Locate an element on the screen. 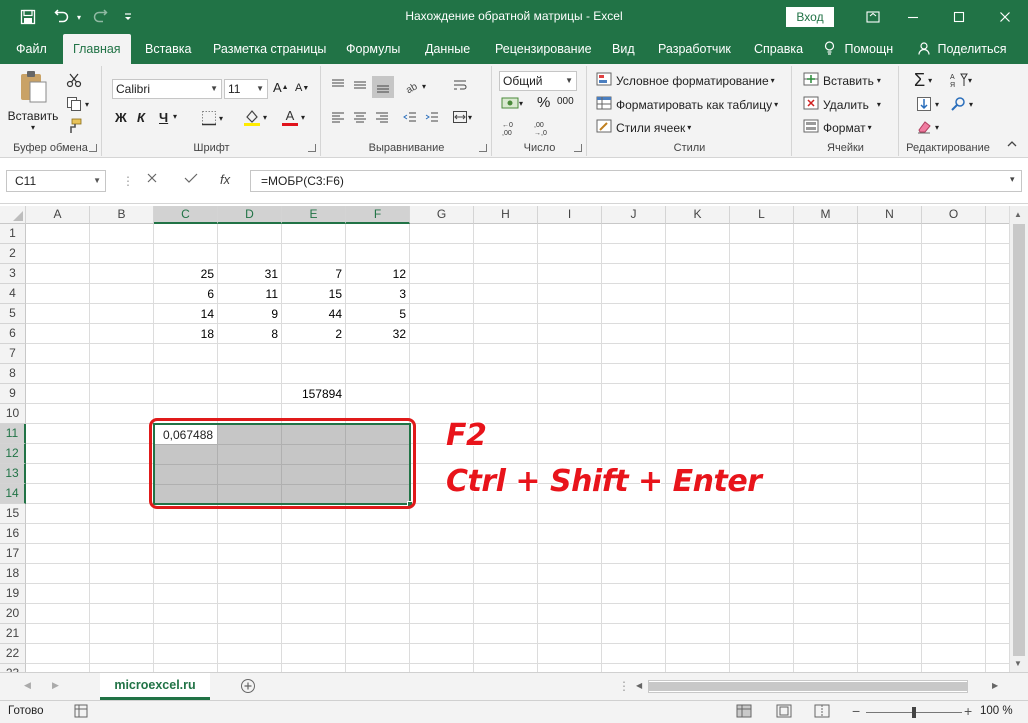 This screenshot has height=723, width=1028. tab-page-layout: Разметка страницы is located at coordinates (269, 49).